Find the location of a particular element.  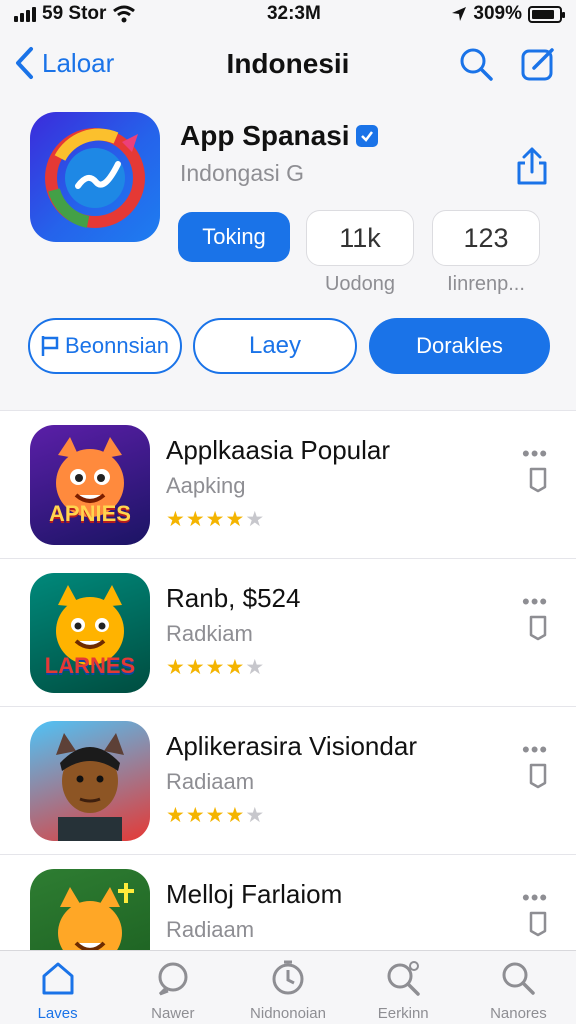

battery-percent: 309% is located at coordinates (497, 13).